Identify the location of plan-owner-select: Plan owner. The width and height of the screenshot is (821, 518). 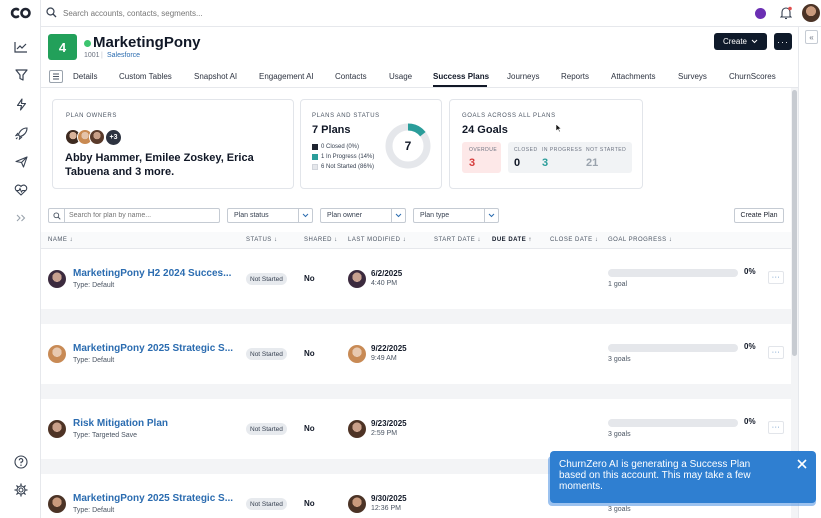
(363, 215).